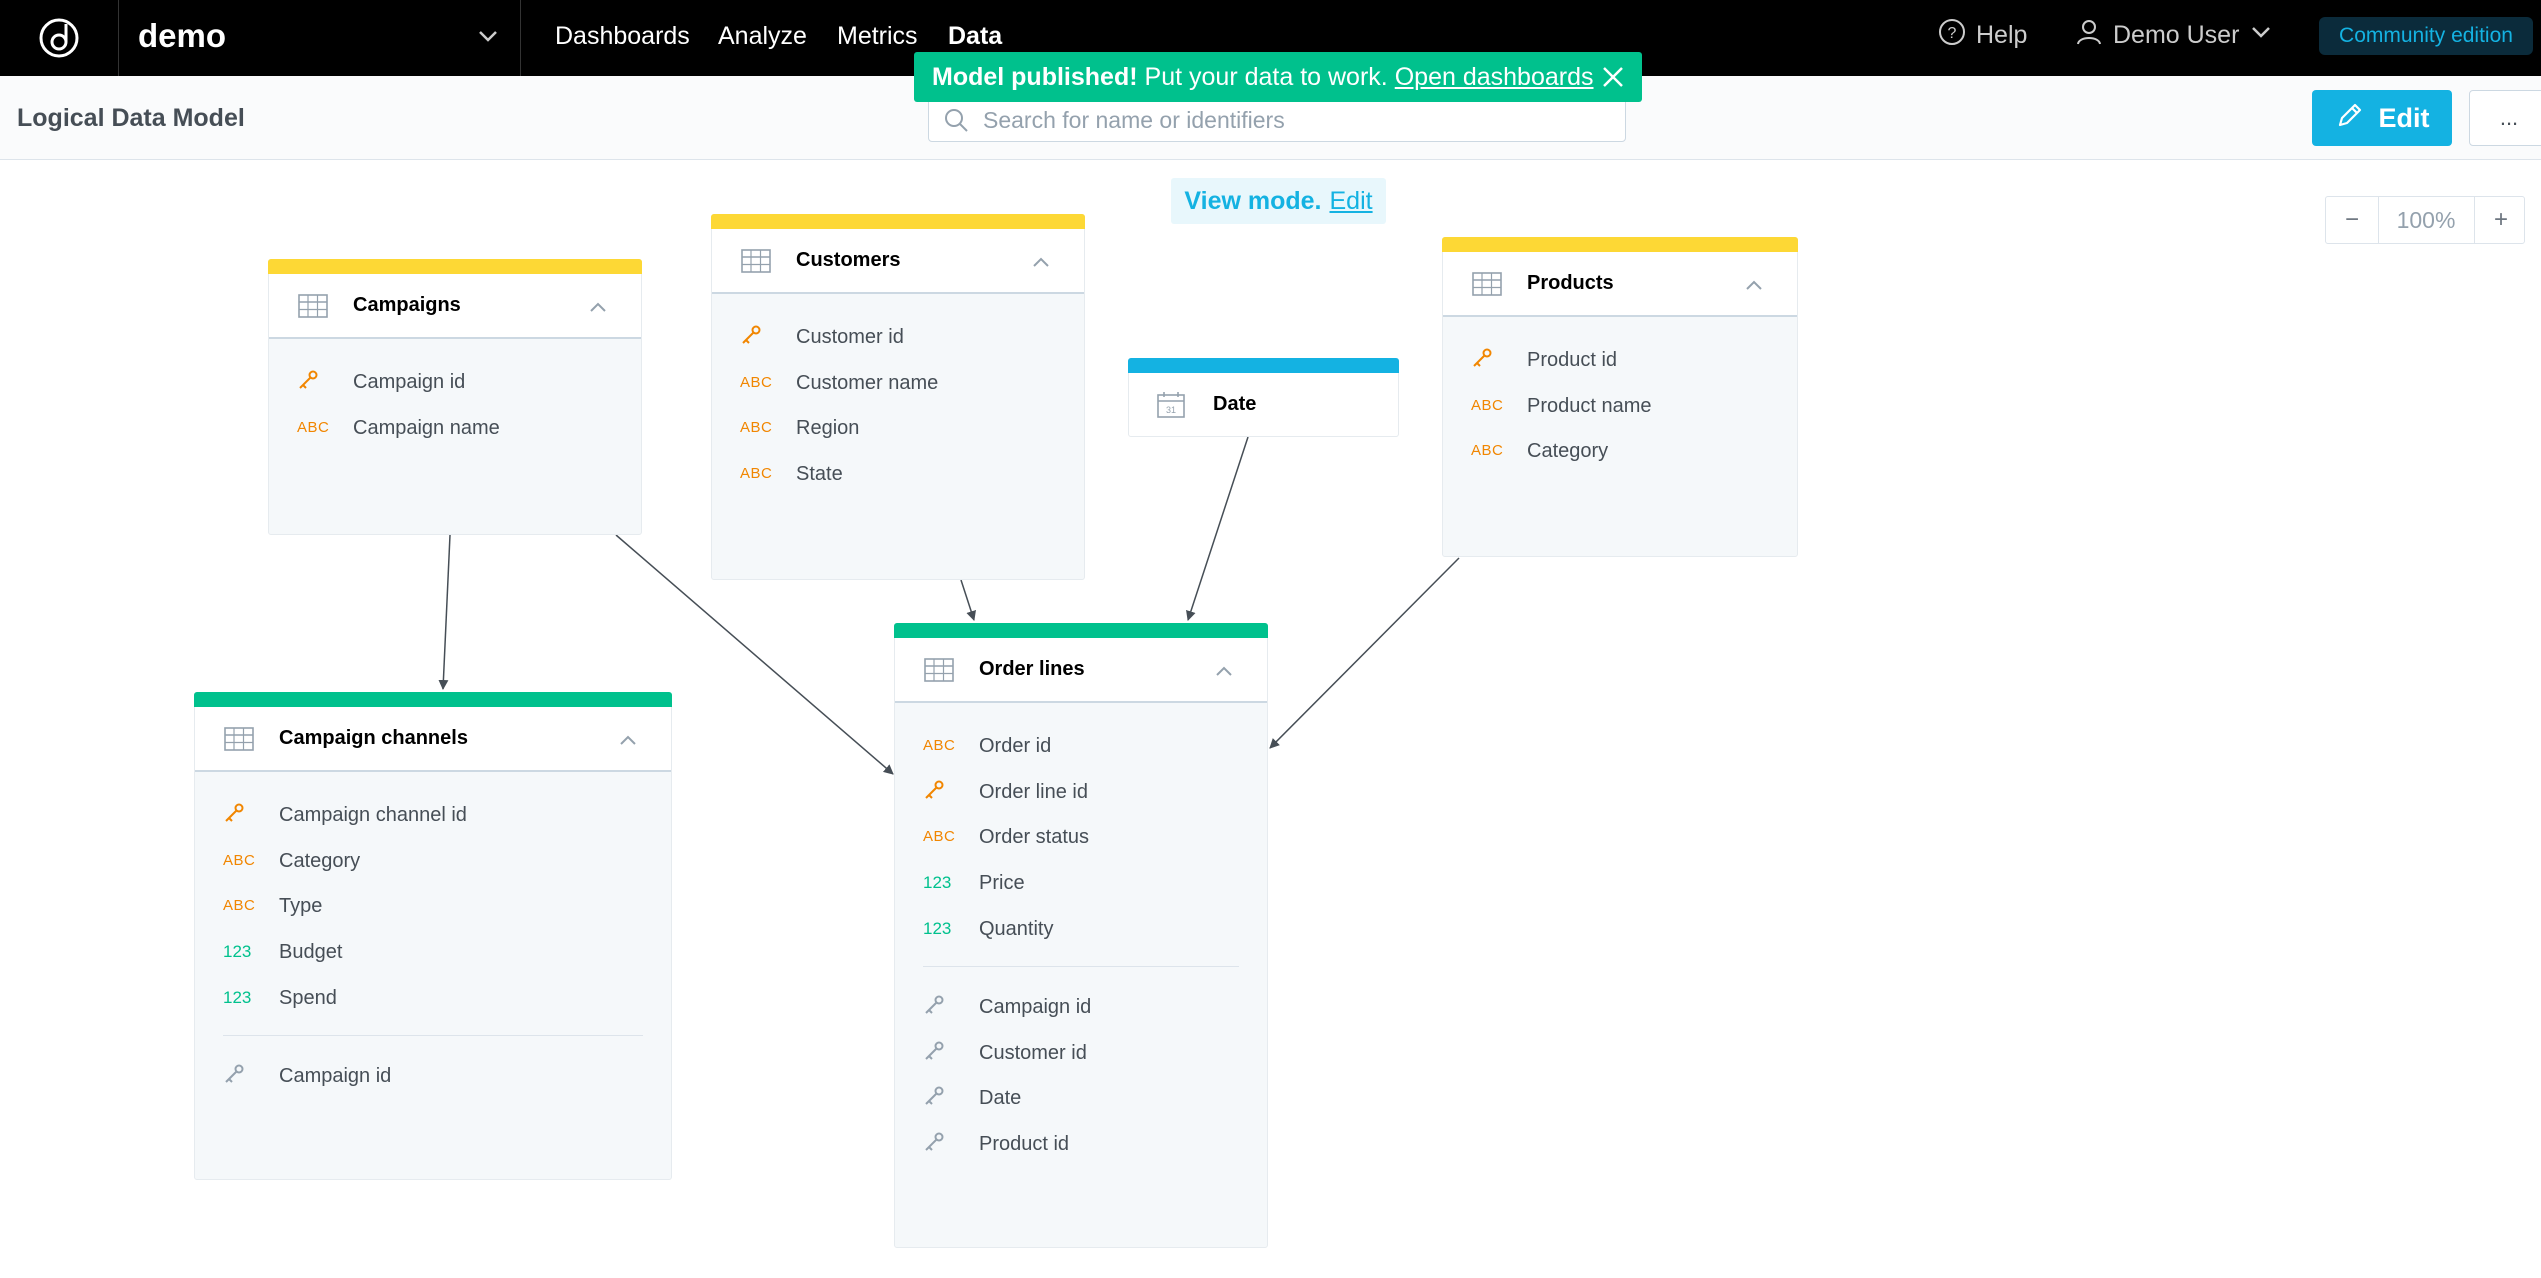 The height and width of the screenshot is (1278, 2541). Describe the element at coordinates (433, 906) in the screenshot. I see `field-row: ABC Type` at that location.